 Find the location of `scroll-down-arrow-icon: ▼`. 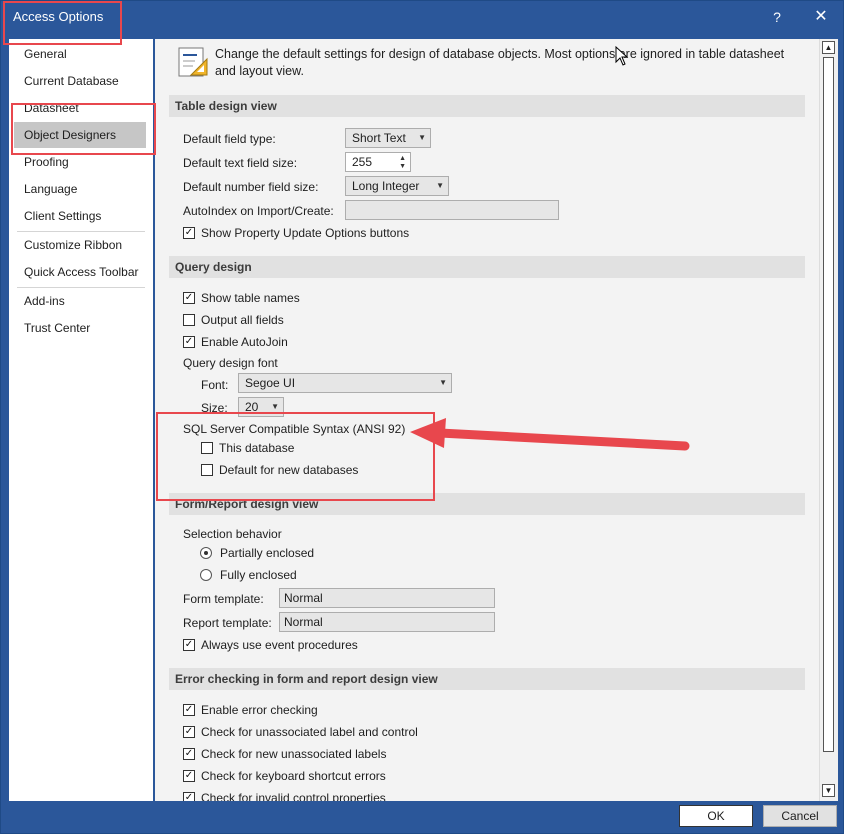

scroll-down-arrow-icon: ▼ is located at coordinates (828, 790).